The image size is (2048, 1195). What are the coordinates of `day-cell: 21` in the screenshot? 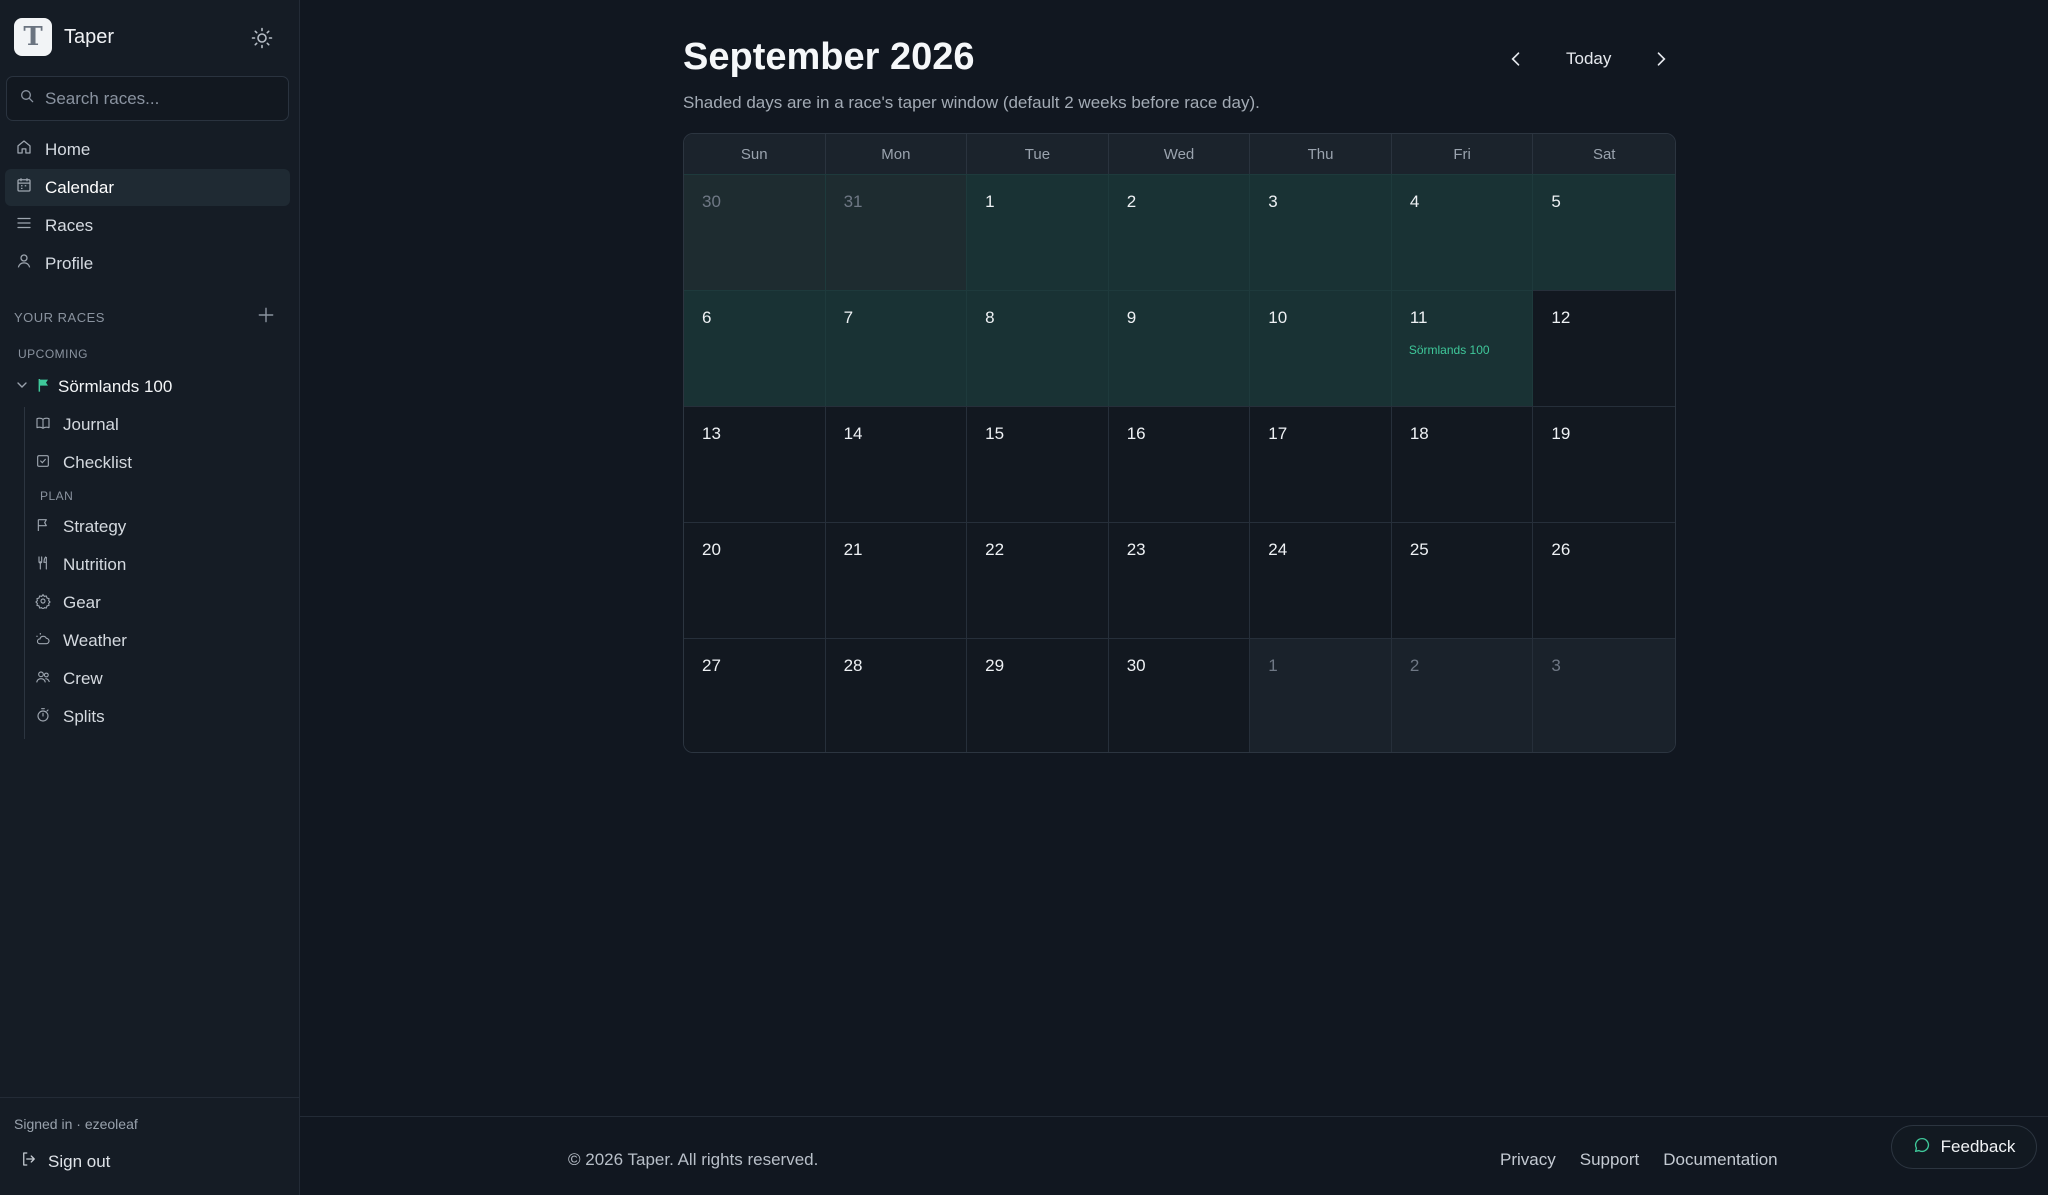 It's located at (896, 580).